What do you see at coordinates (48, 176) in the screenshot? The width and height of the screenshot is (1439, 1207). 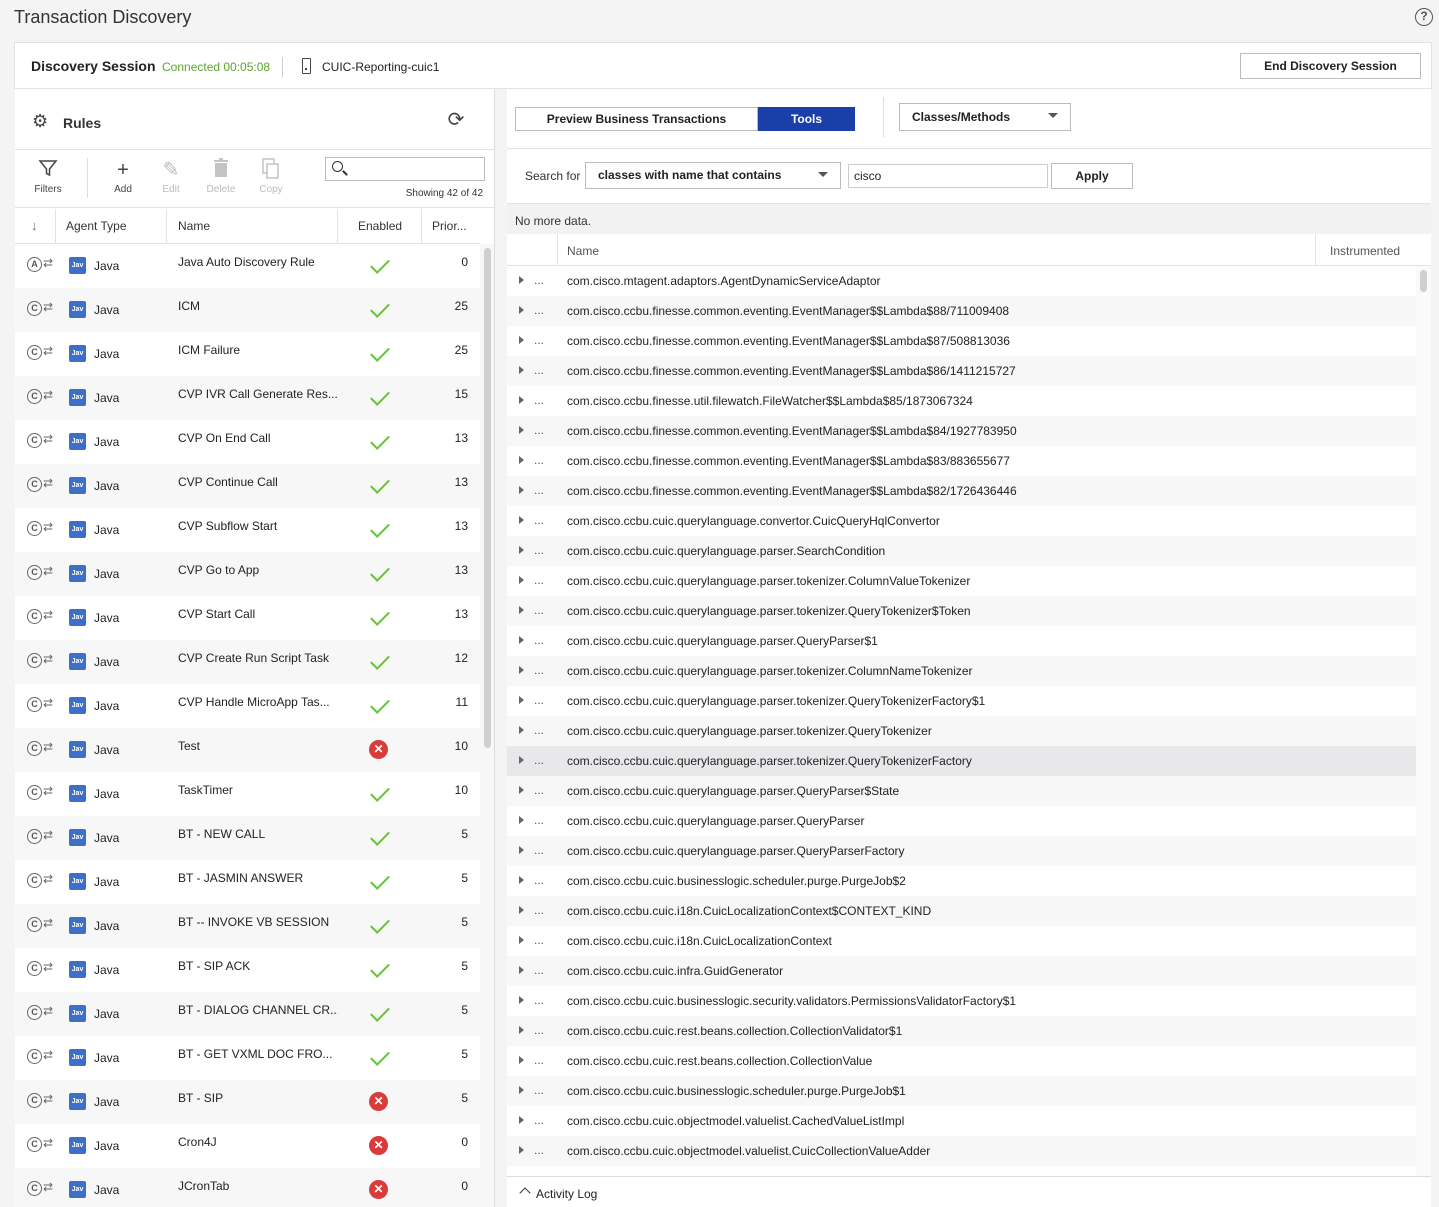 I see `filters-button: Filters` at bounding box center [48, 176].